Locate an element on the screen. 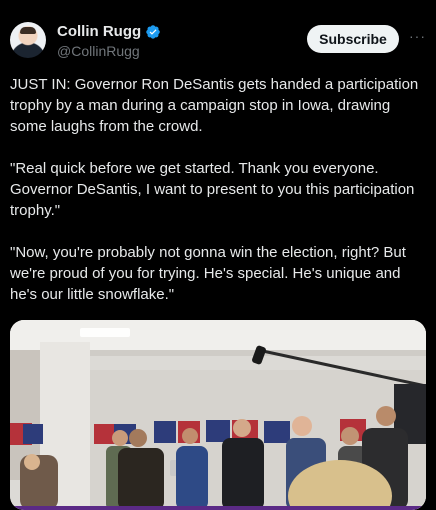 The image size is (436, 510). subscribe-button: Subscribe is located at coordinates (353, 39).